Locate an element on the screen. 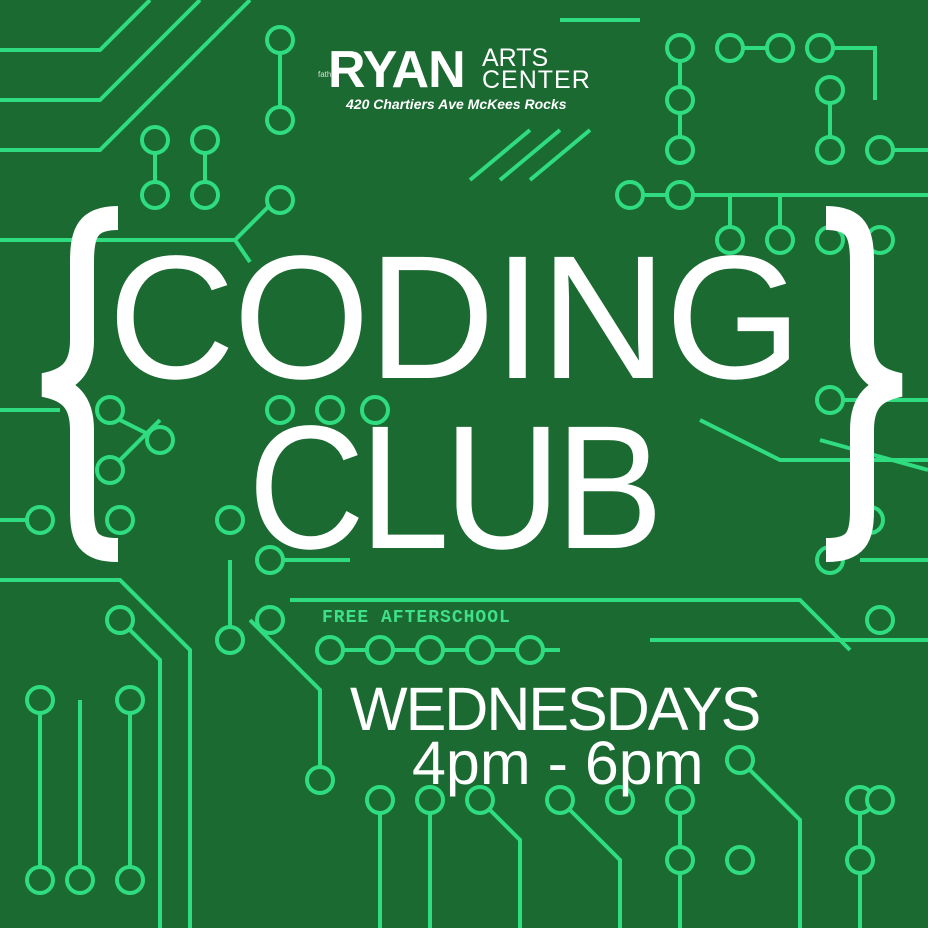  open-brace-icon is located at coordinates (80, 384).